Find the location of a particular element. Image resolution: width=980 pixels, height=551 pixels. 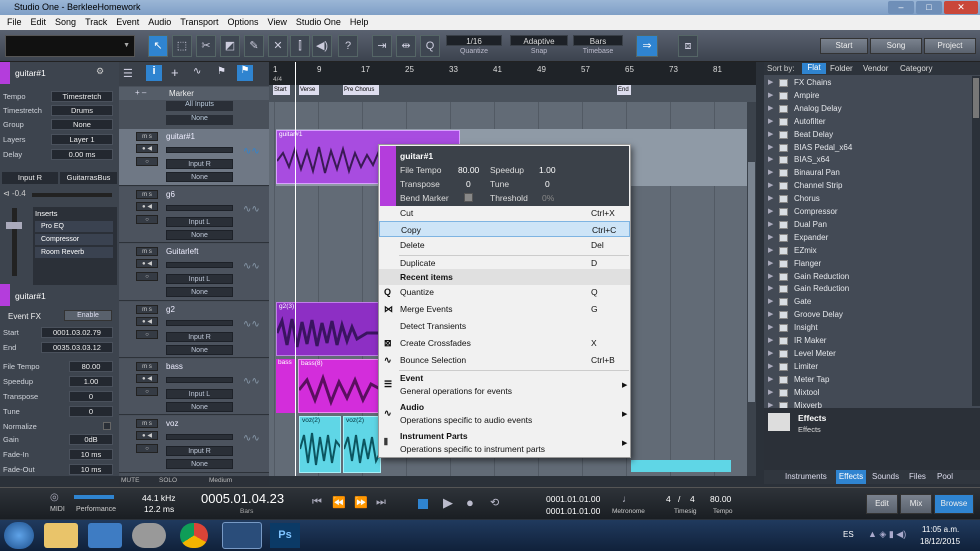

tab-files: Files is located at coordinates (917, 476).